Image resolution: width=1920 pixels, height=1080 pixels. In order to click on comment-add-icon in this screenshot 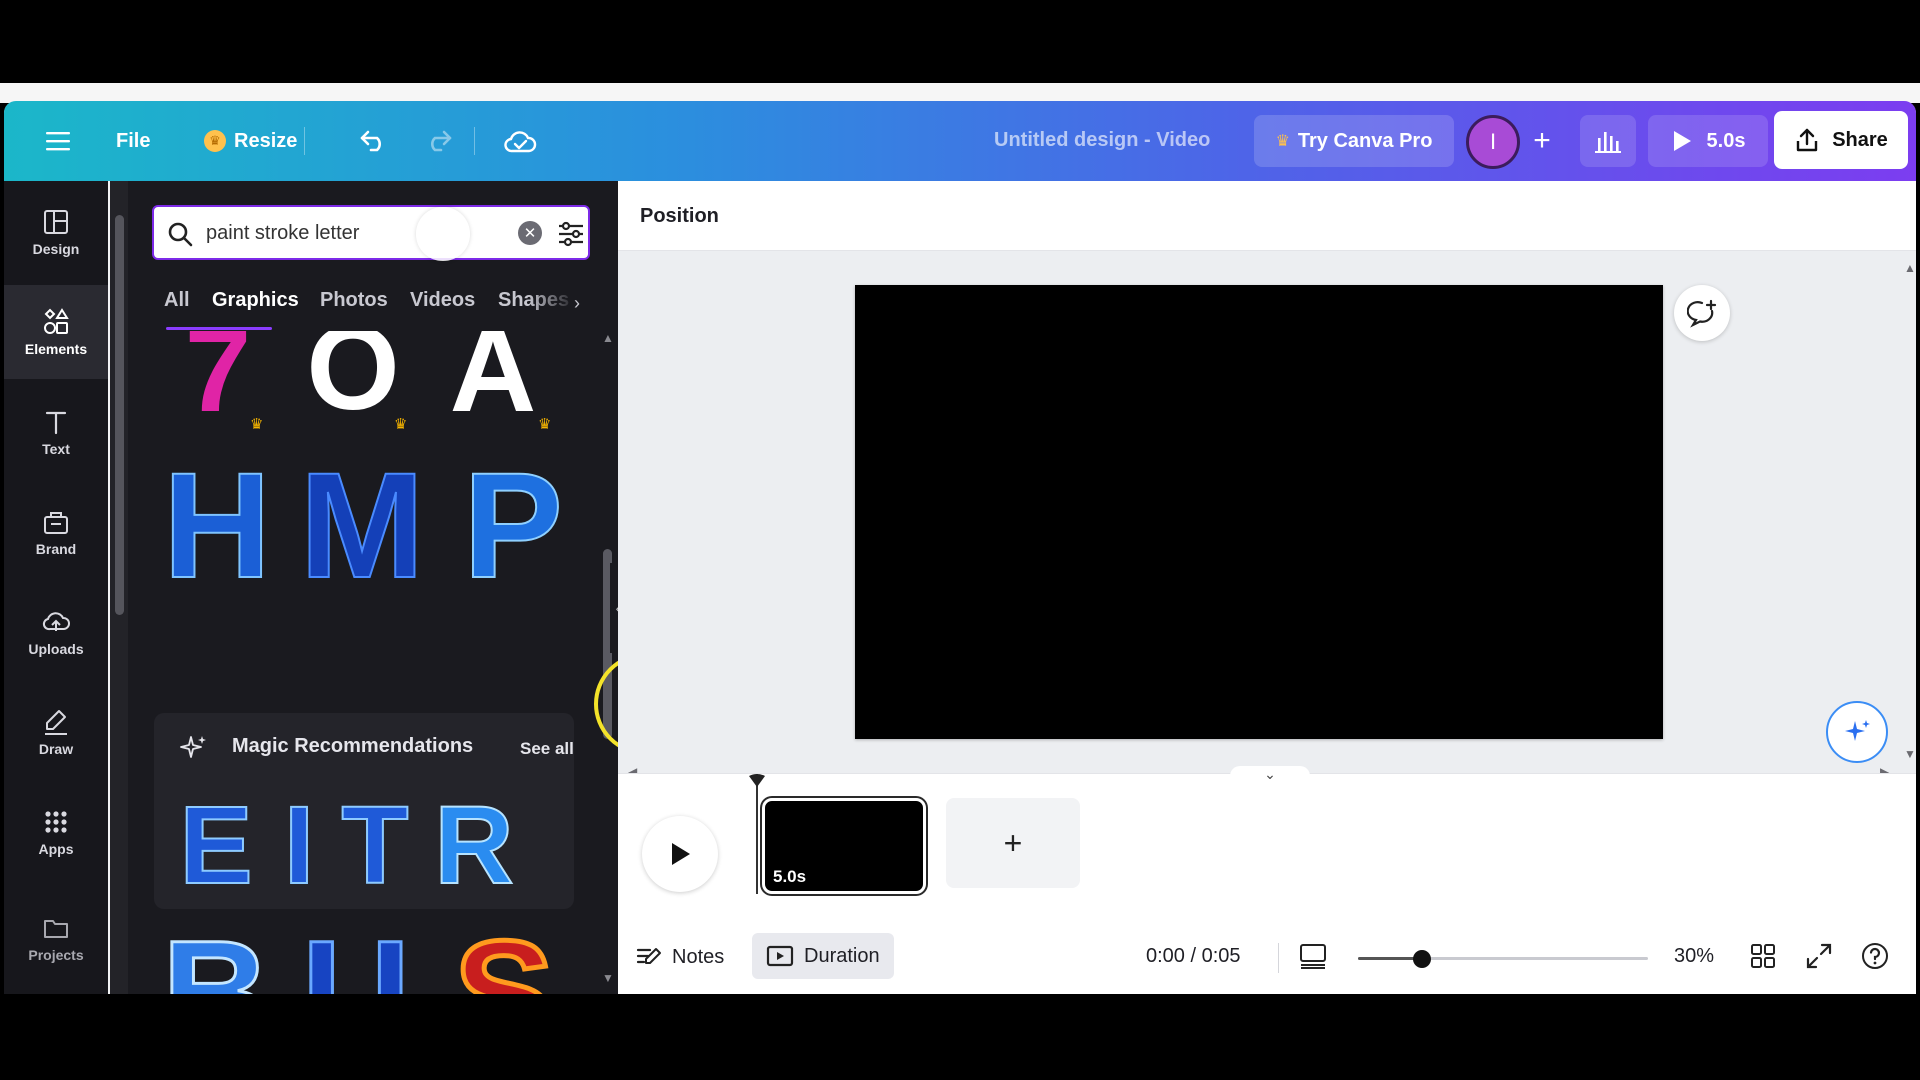, I will do `click(1702, 313)`.